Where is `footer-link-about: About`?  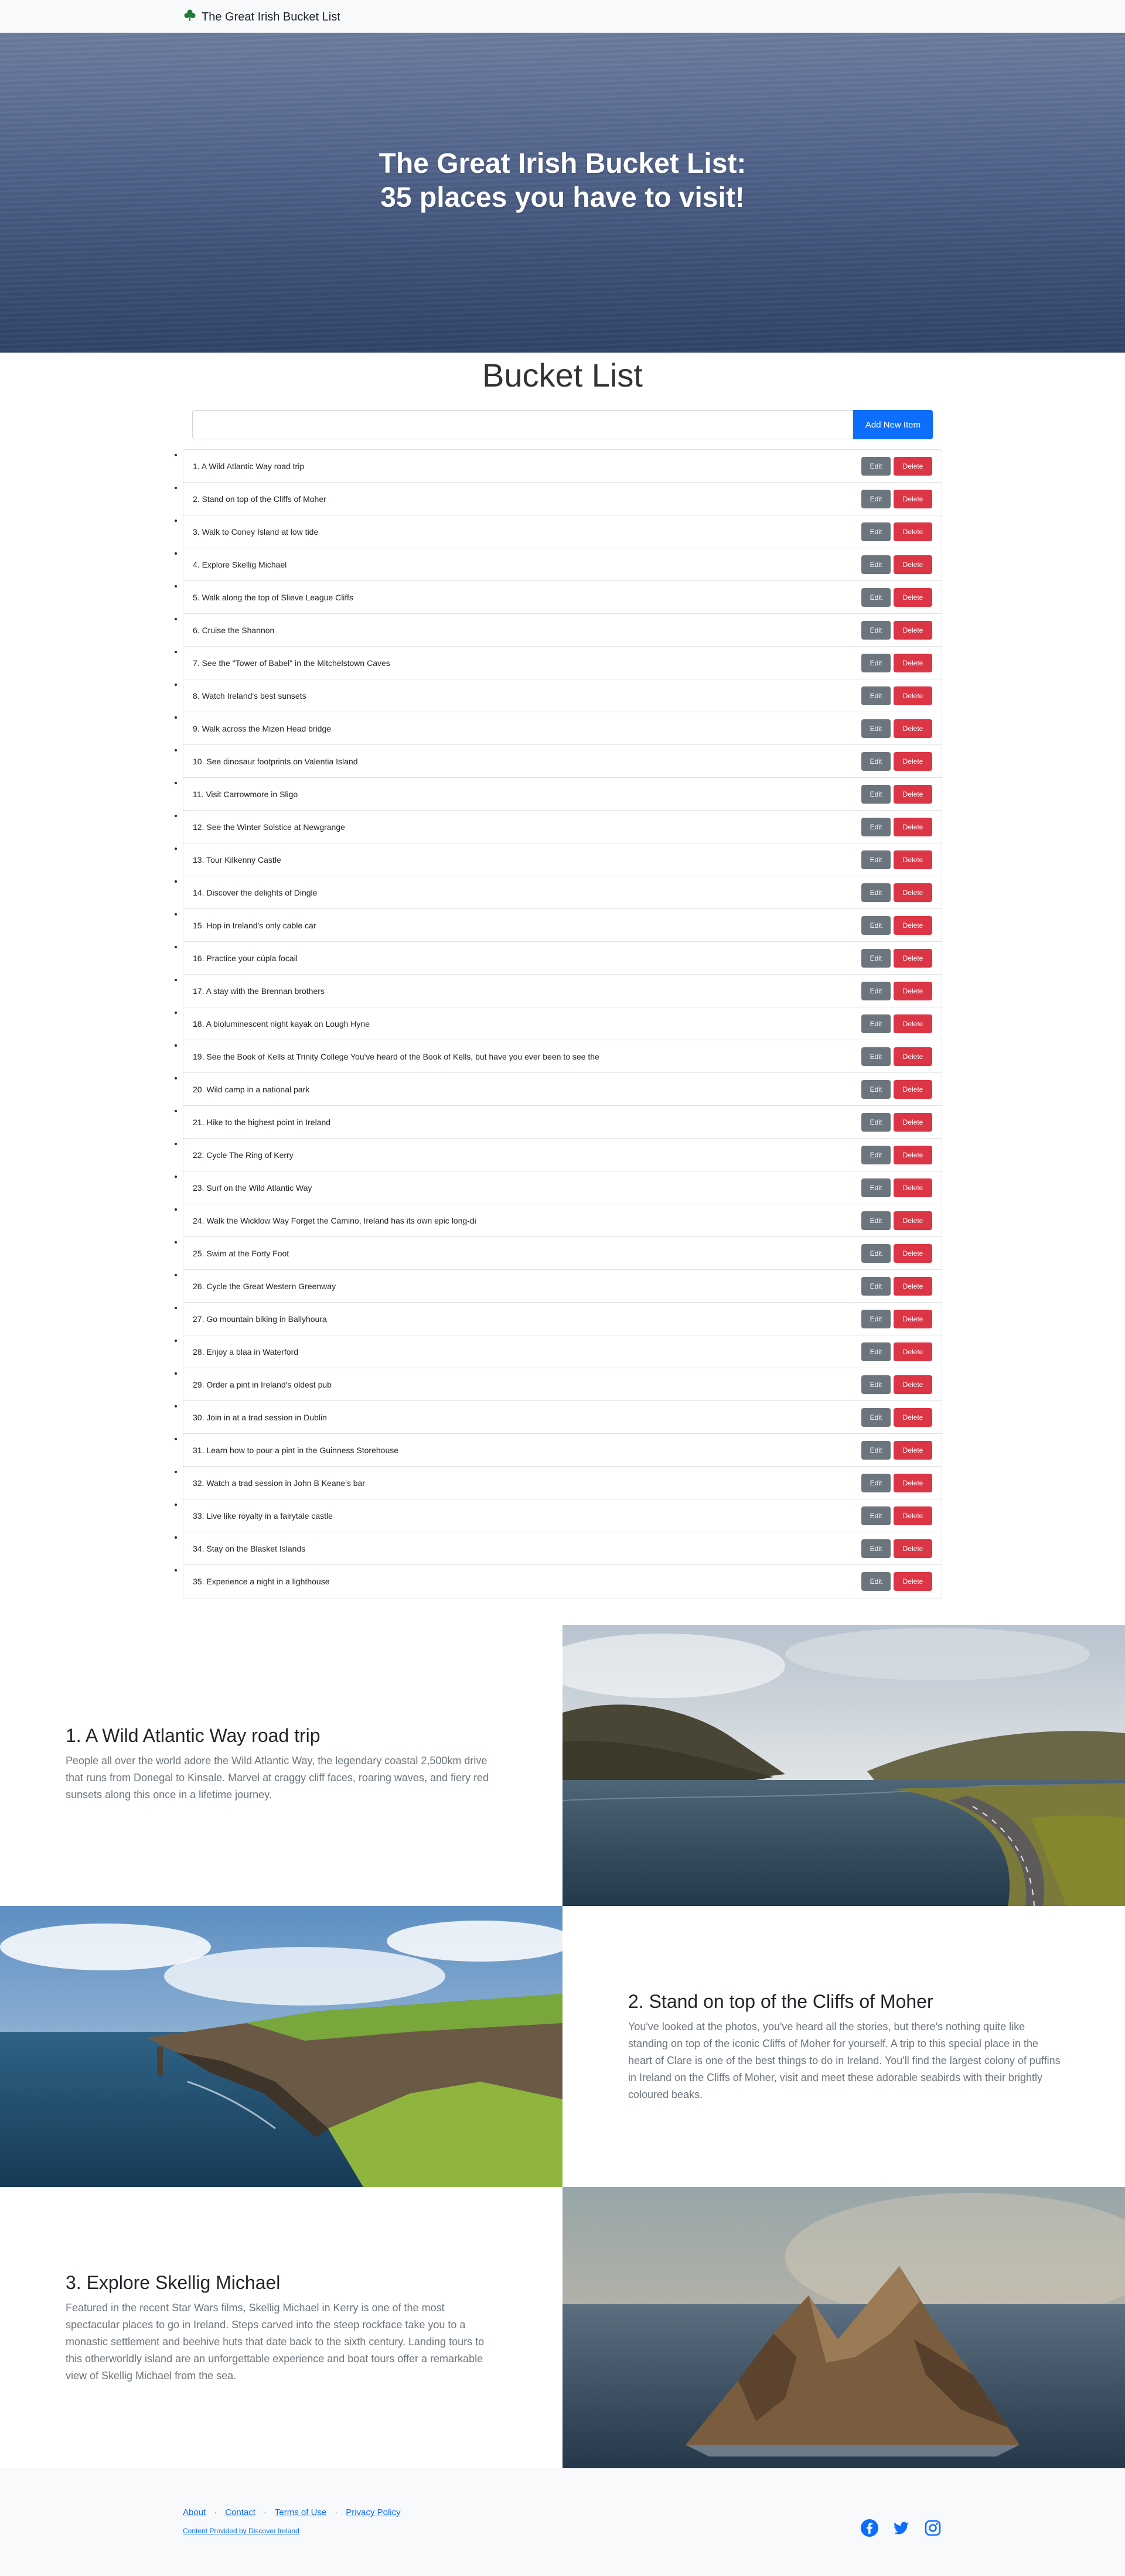 footer-link-about: About is located at coordinates (195, 2512).